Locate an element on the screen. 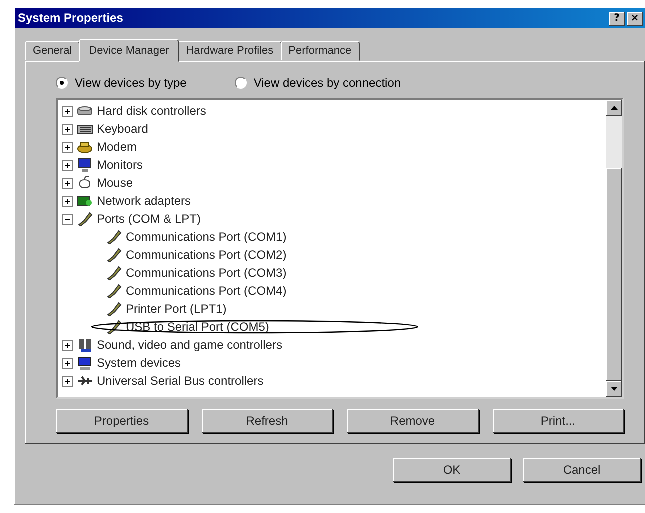  radio-label: View devices by connection is located at coordinates (328, 83).